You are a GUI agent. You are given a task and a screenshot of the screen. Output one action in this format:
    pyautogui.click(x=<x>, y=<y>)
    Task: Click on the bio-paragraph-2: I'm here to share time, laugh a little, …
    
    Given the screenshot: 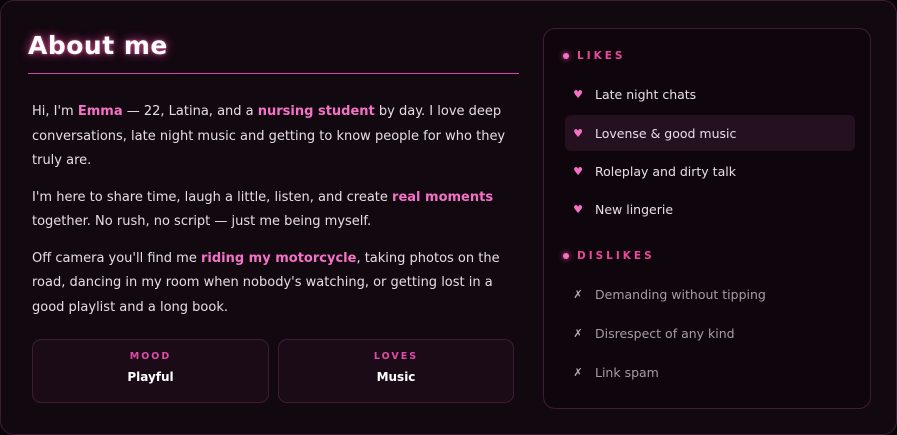 What is the action you would take?
    pyautogui.click(x=272, y=210)
    